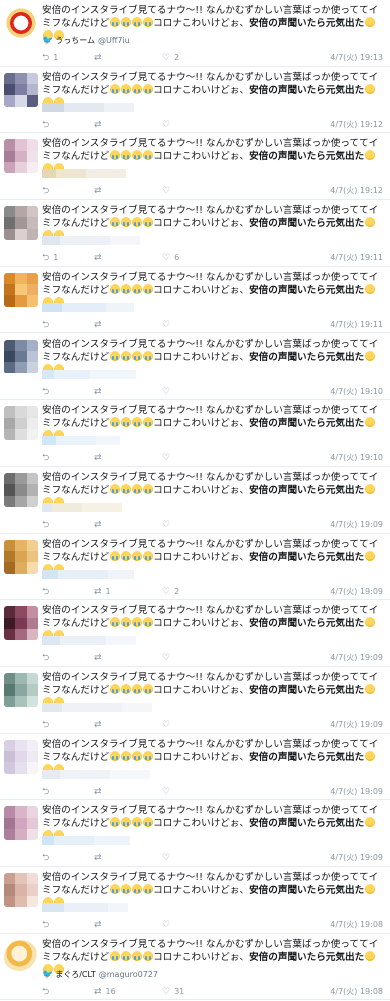 The image size is (390, 1001). Describe the element at coordinates (105, 992) in the screenshot. I see `retweet-button: ⇄ 16` at that location.